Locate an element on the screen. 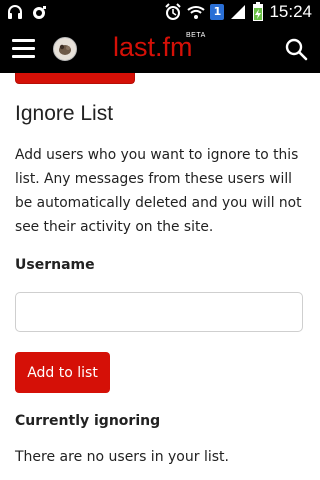 Image resolution: width=320 pixels, height=480 pixels. search-icon is located at coordinates (296, 49).